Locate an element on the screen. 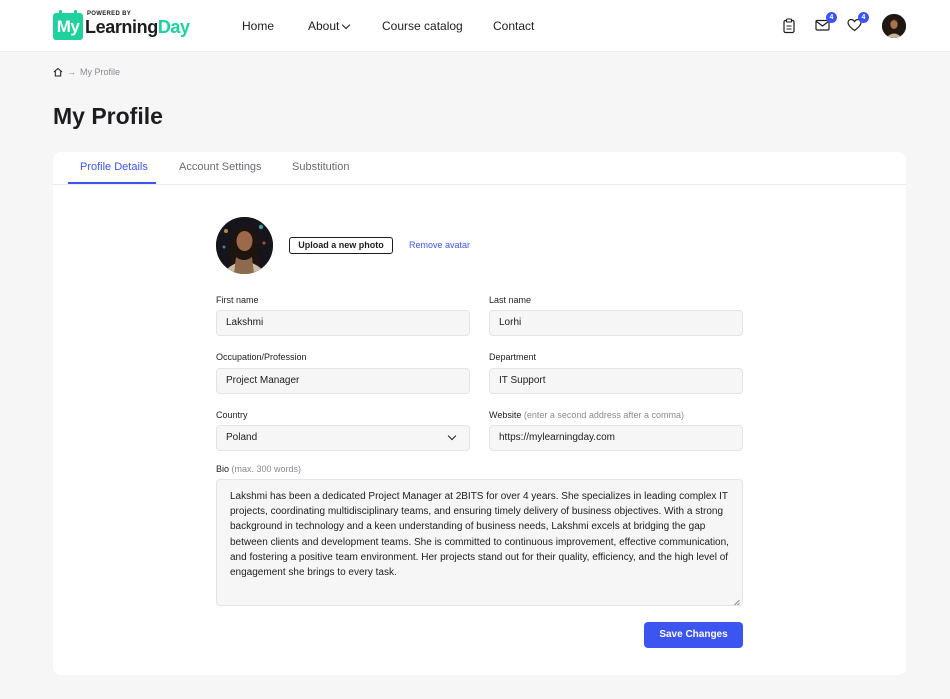 The height and width of the screenshot is (699, 950). occupation-label: Occupation/Profession is located at coordinates (261, 357).